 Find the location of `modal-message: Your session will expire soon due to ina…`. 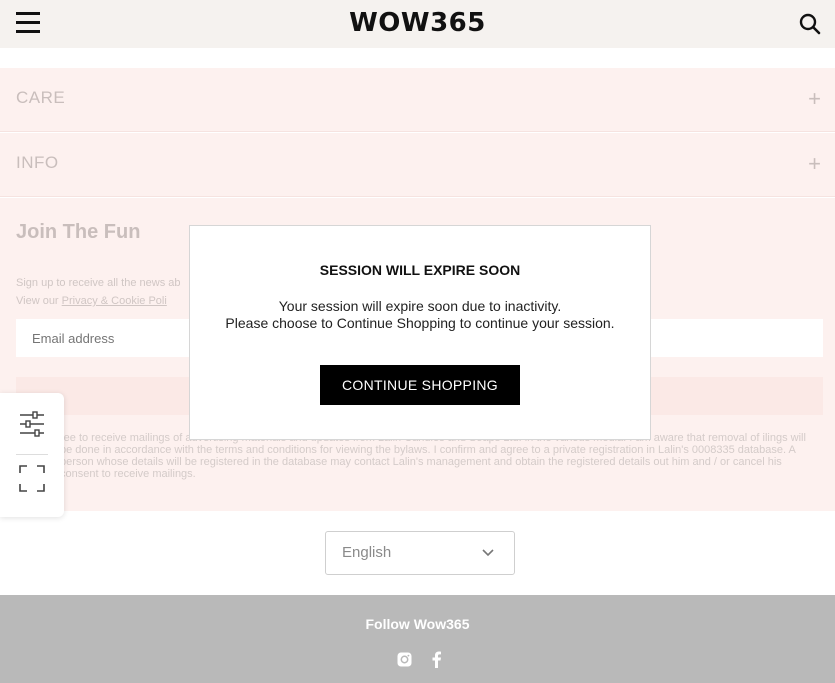

modal-message: Your session will expire soon due to ina… is located at coordinates (420, 315).